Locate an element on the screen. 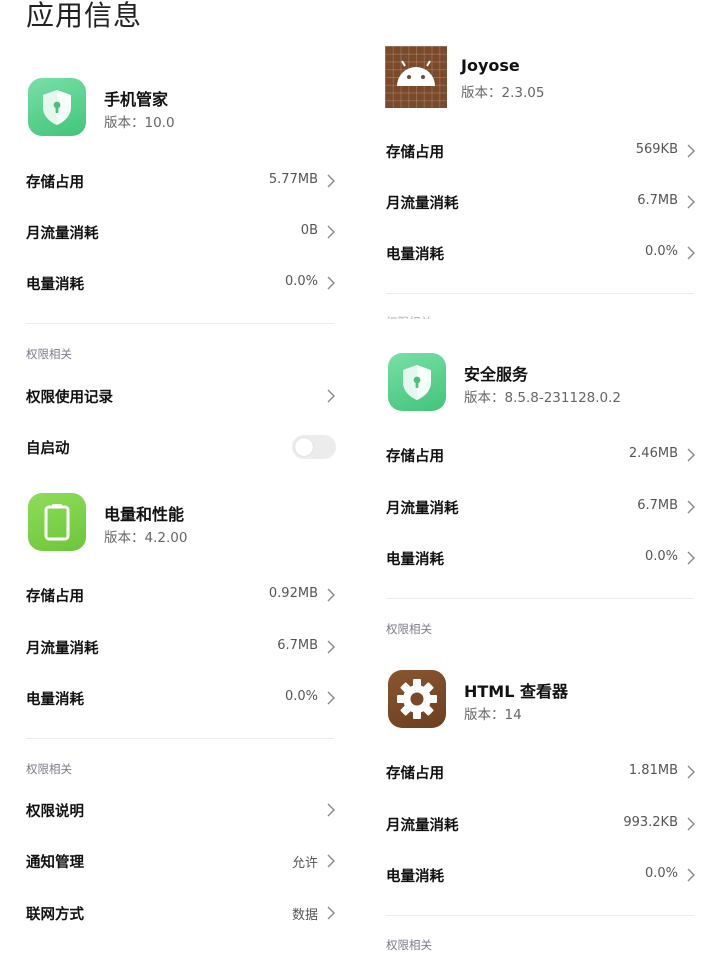 This screenshot has height=960, width=720. data-usage-row: 月流量消耗 0B is located at coordinates (181, 232).